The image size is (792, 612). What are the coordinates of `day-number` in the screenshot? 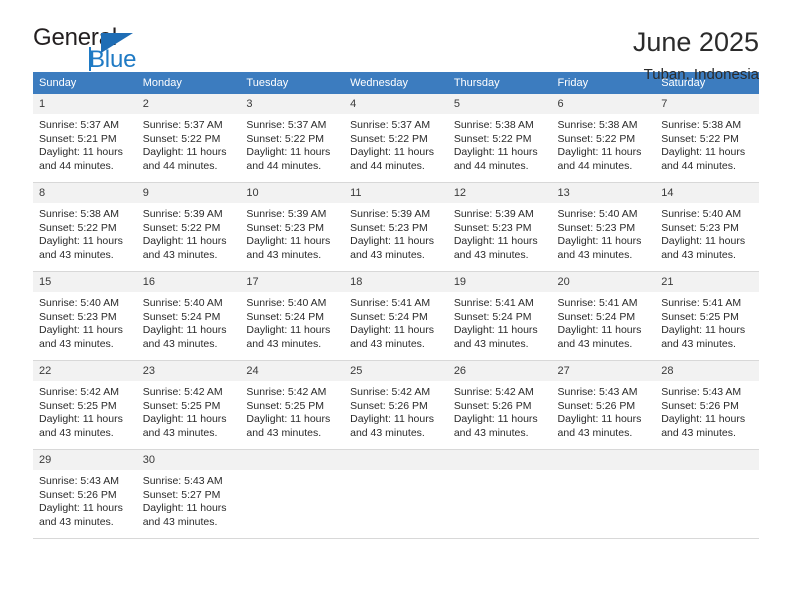 It's located at (292, 460).